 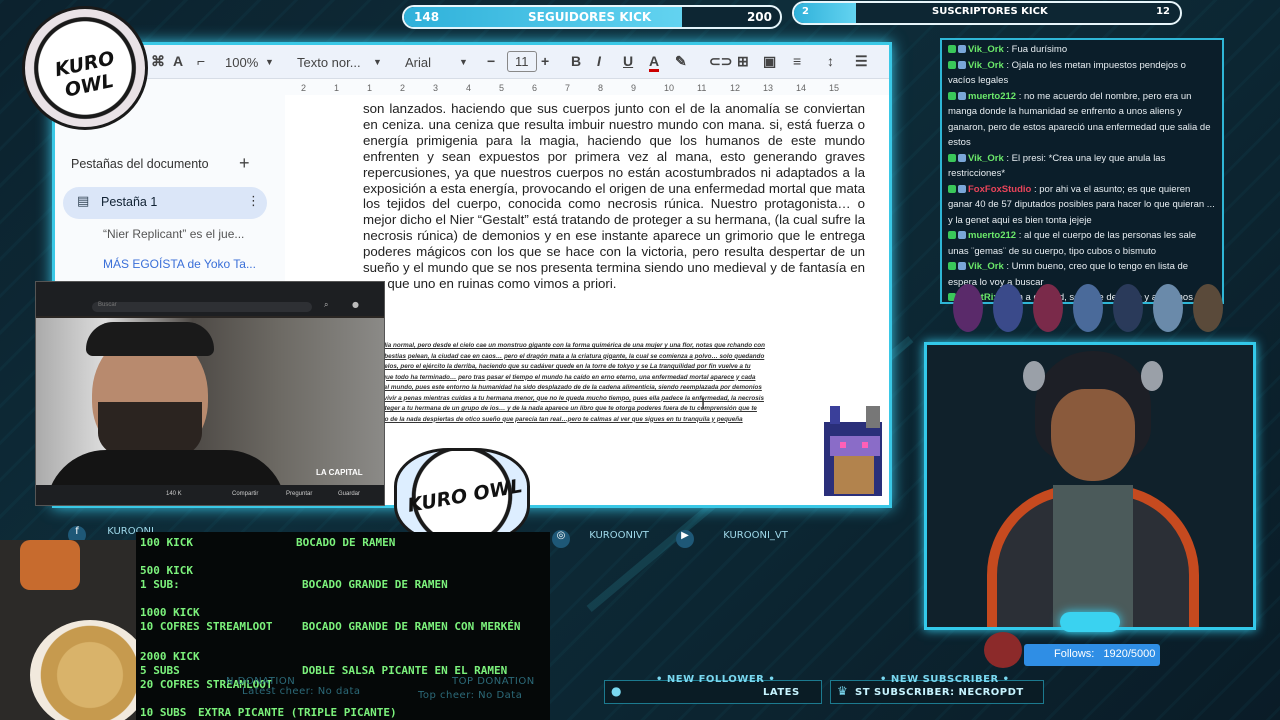 What do you see at coordinates (418, 62) in the screenshot?
I see `font-select: Arial` at bounding box center [418, 62].